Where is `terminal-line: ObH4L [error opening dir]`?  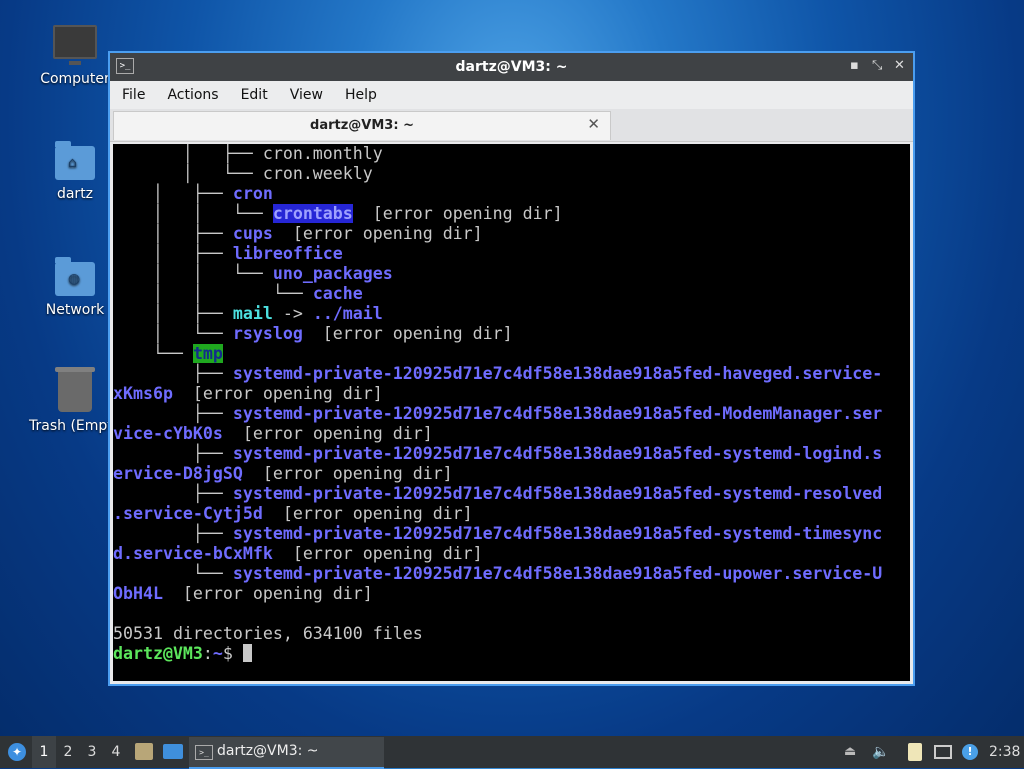
terminal-line: ObH4L [error opening dir] is located at coordinates (243, 593).